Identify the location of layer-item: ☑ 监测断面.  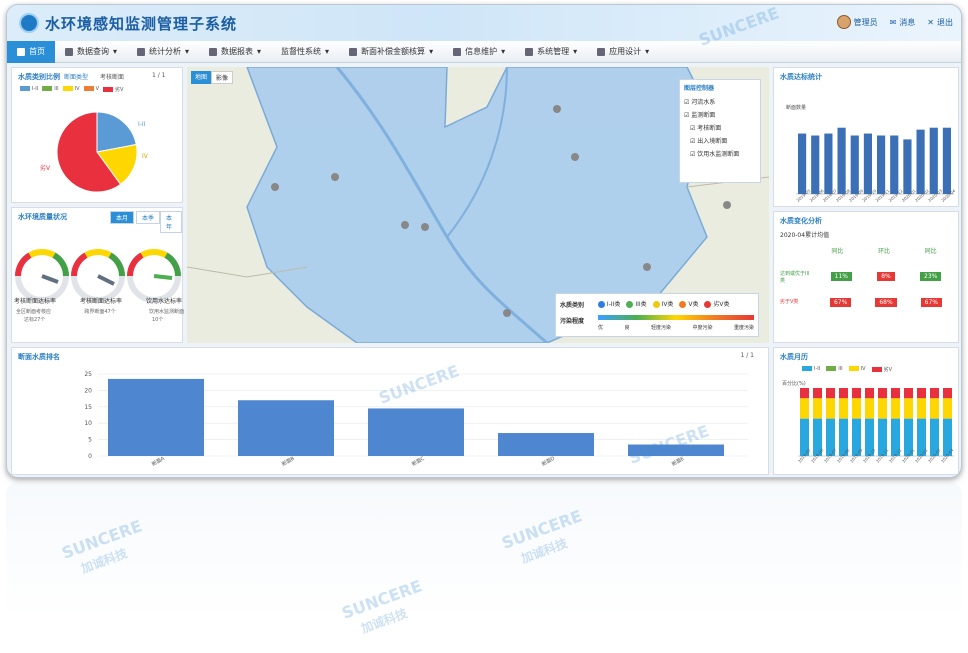
(720, 114).